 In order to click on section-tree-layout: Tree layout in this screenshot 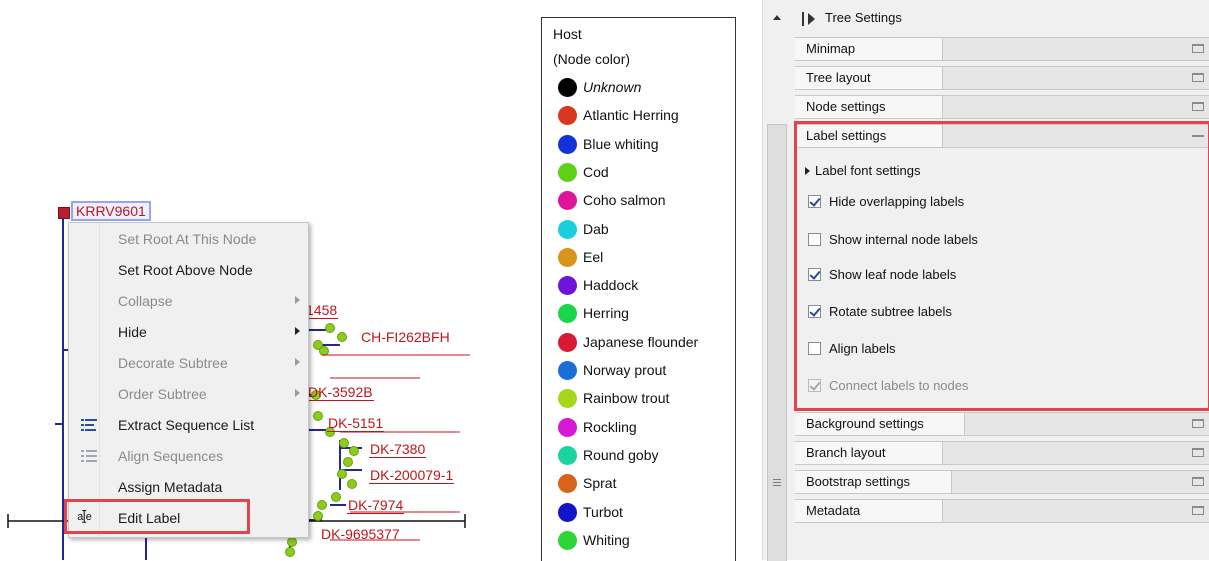, I will do `click(1002, 78)`.